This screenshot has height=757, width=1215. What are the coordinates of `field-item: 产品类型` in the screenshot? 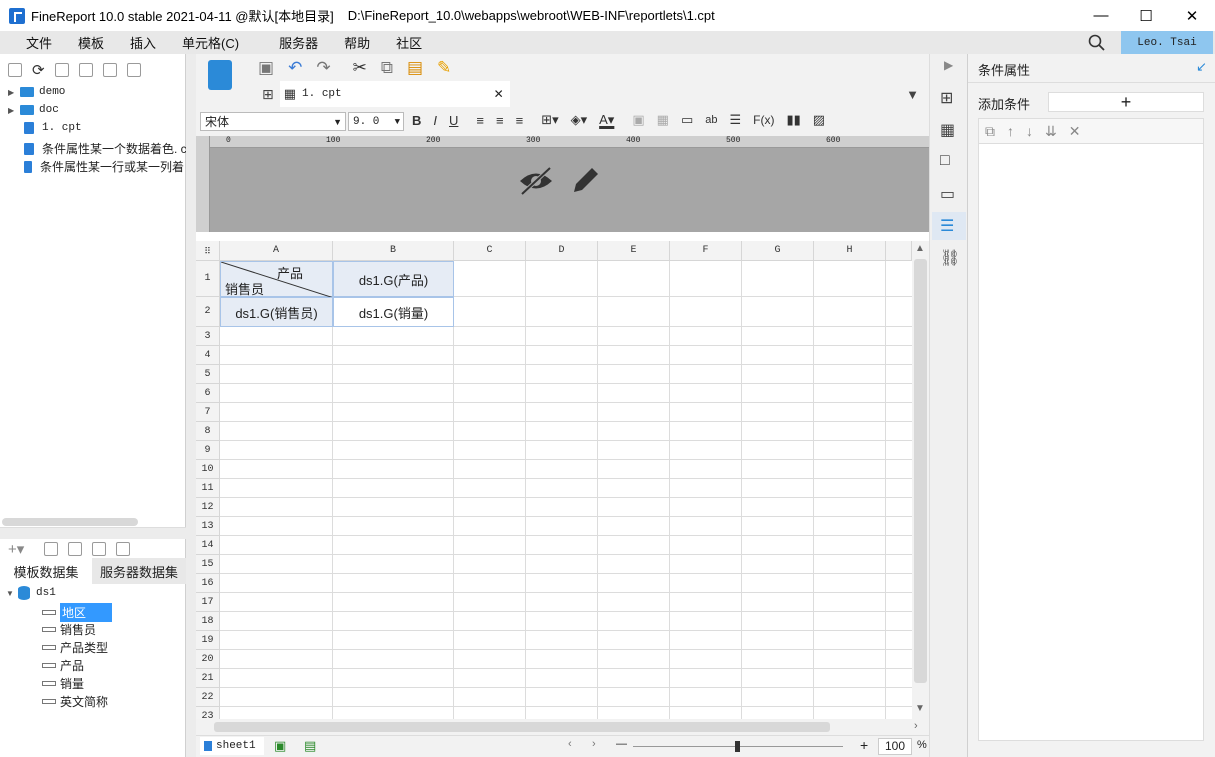 It's located at (75, 647).